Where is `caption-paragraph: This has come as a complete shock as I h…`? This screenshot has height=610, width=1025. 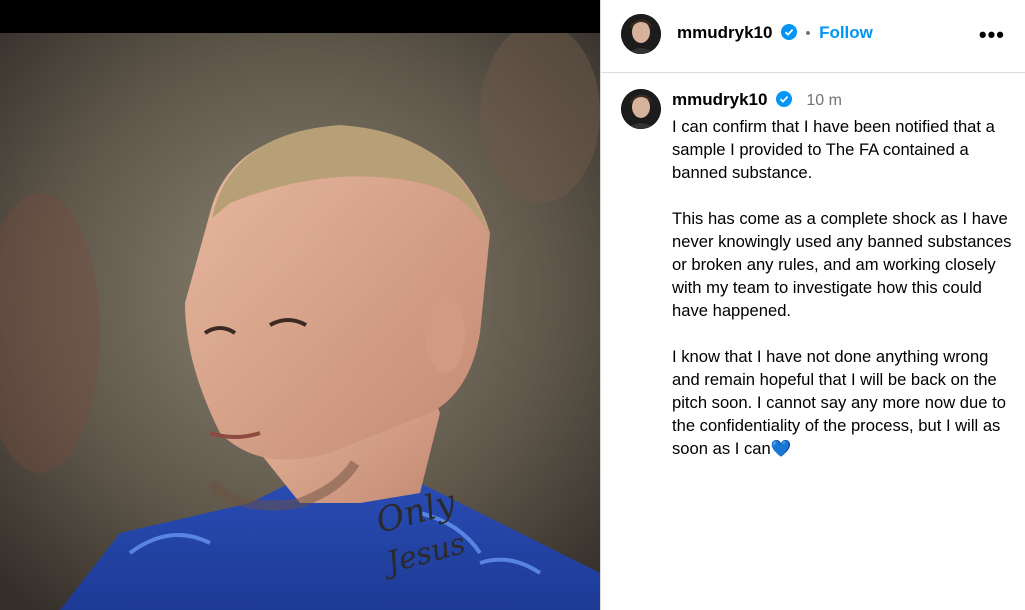 caption-paragraph: This has come as a complete shock as I h… is located at coordinates (842, 264).